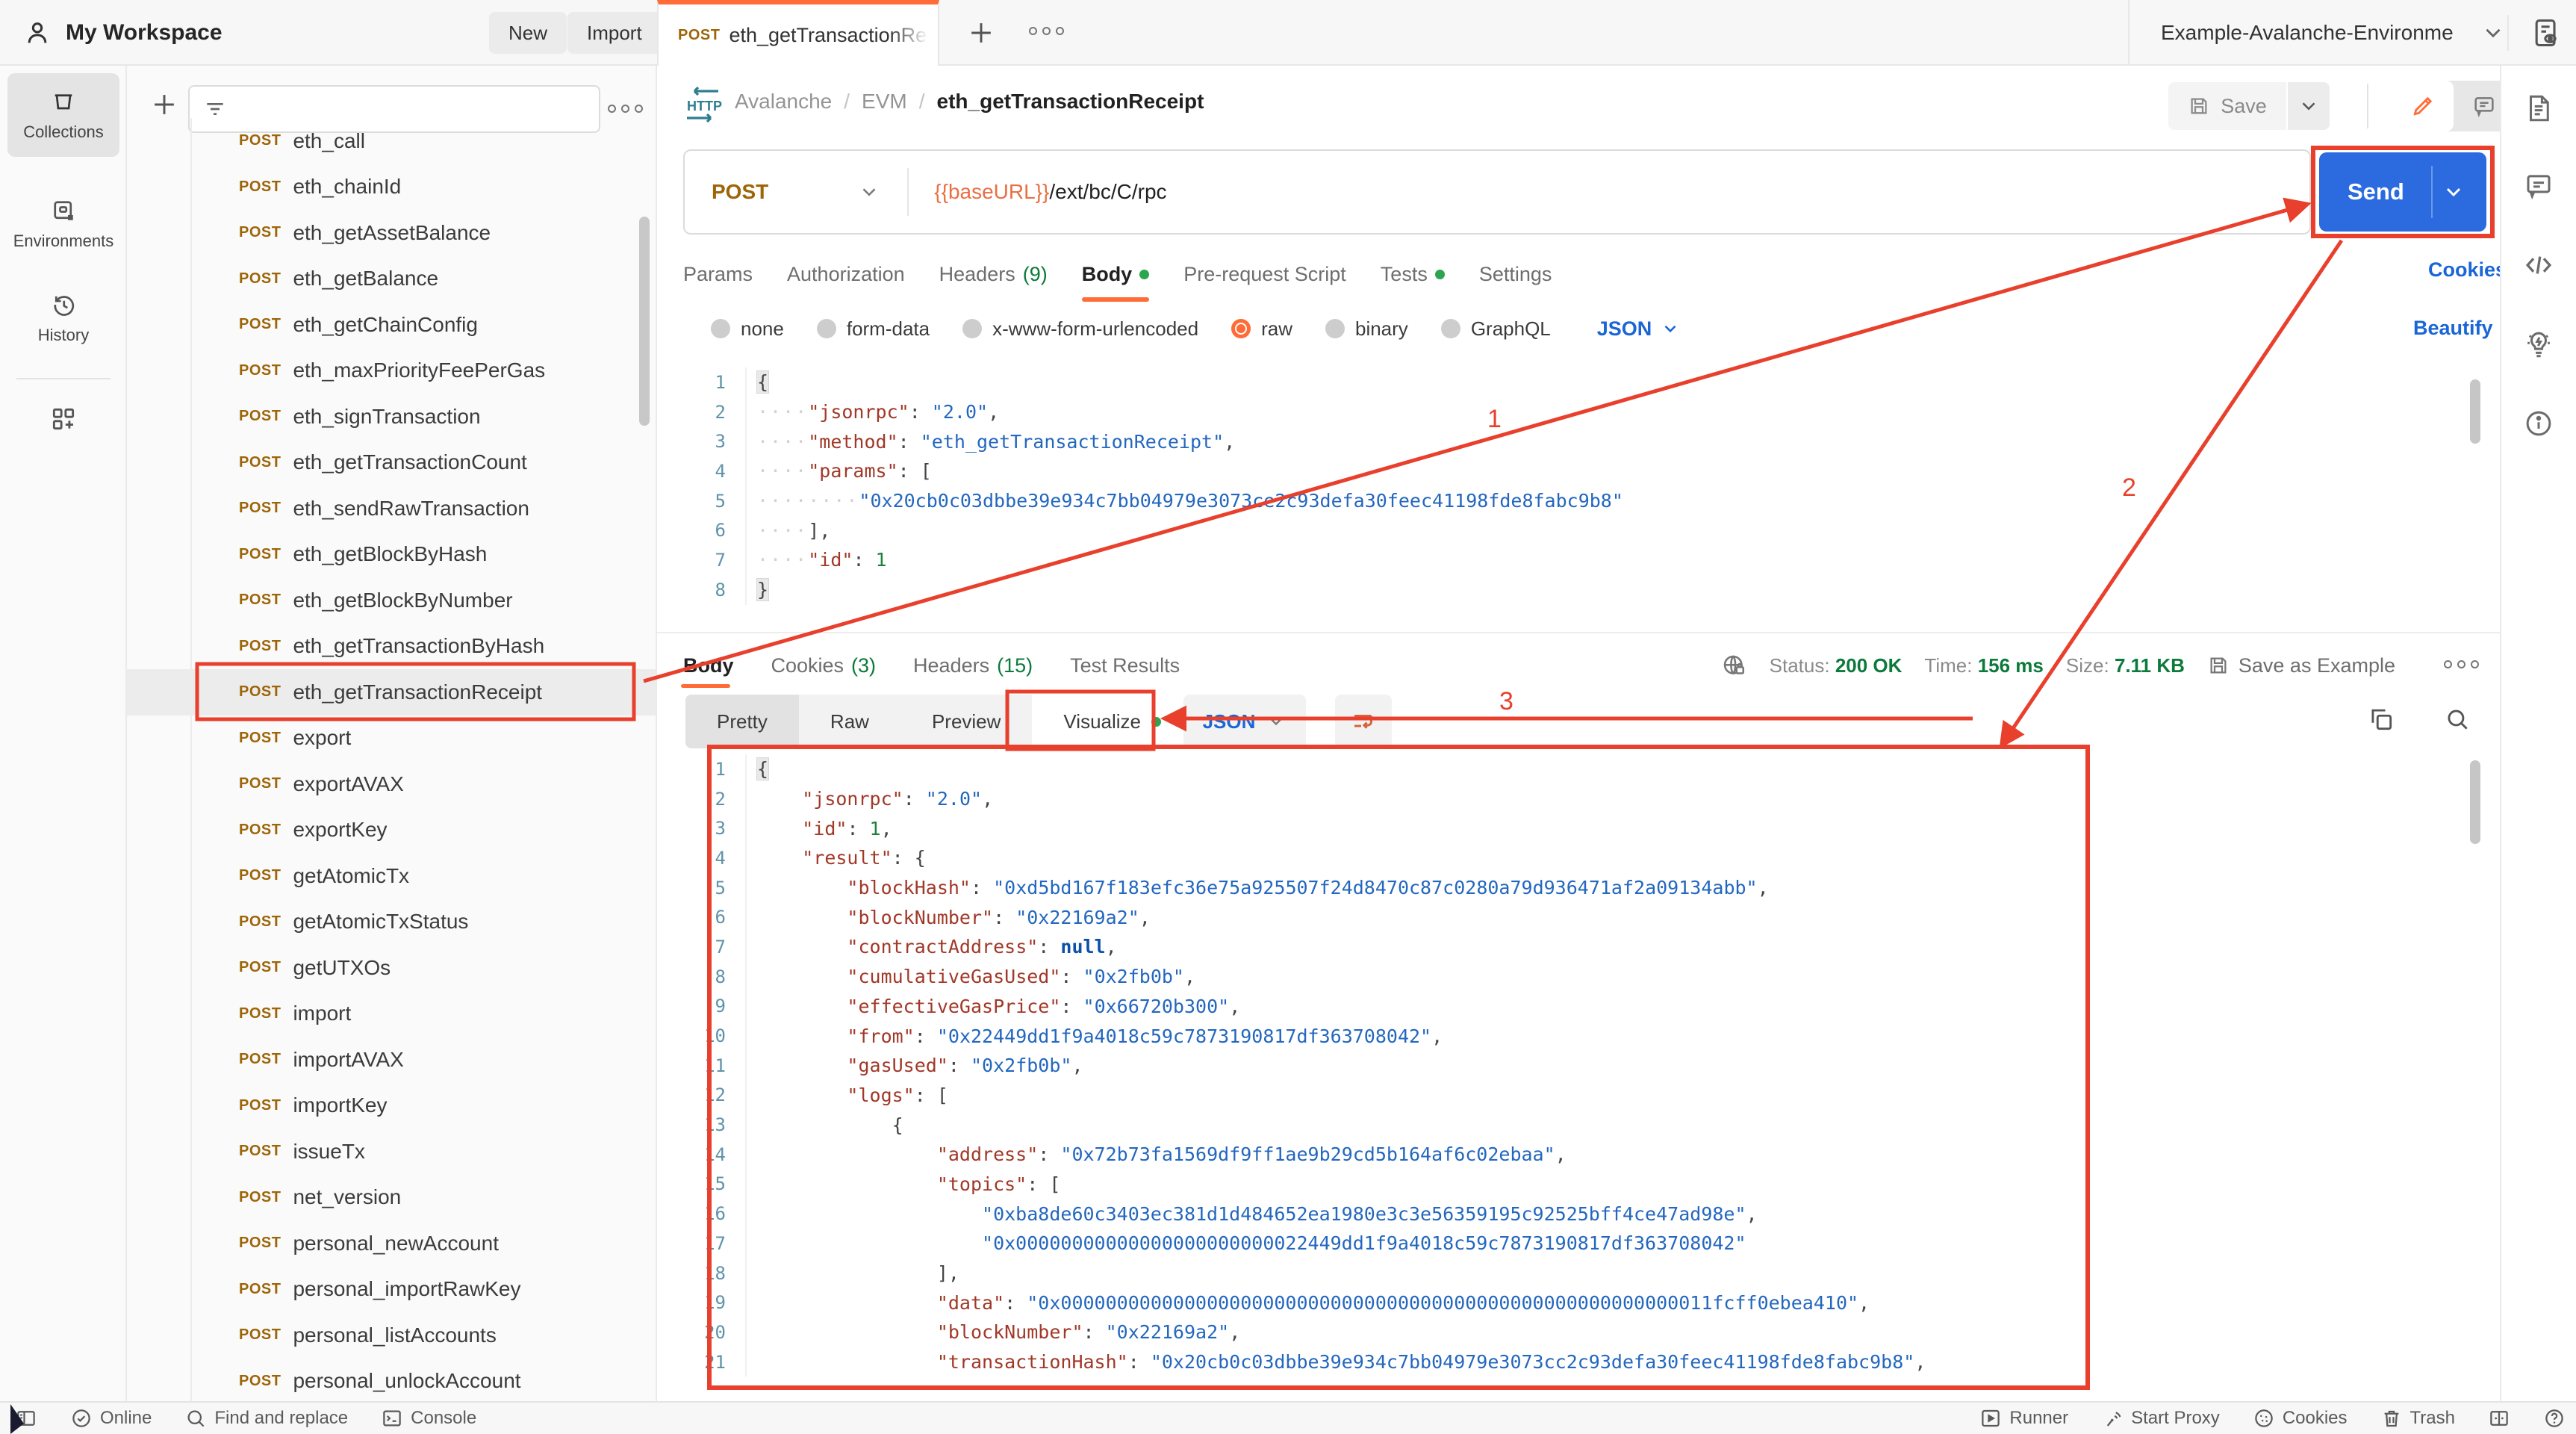 This screenshot has height=1434, width=2576. What do you see at coordinates (2467, 270) in the screenshot?
I see `cookies-link: Cookies` at bounding box center [2467, 270].